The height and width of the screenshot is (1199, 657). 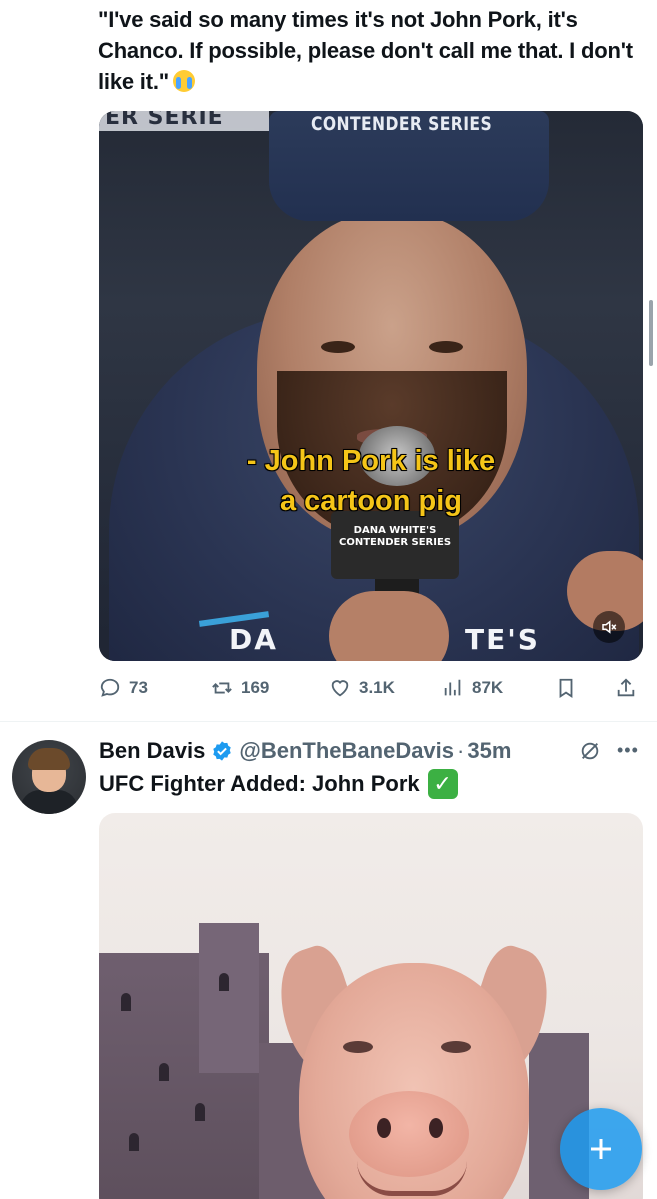 I want to click on like-count: 3.1K, so click(x=377, y=687).